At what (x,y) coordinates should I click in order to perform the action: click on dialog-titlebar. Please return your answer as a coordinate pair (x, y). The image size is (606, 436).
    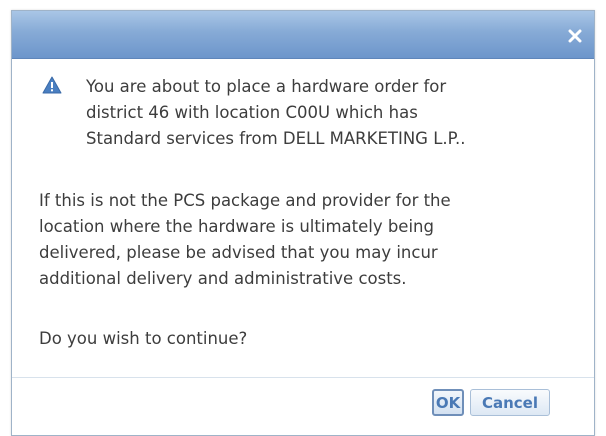
    Looking at the image, I should click on (303, 35).